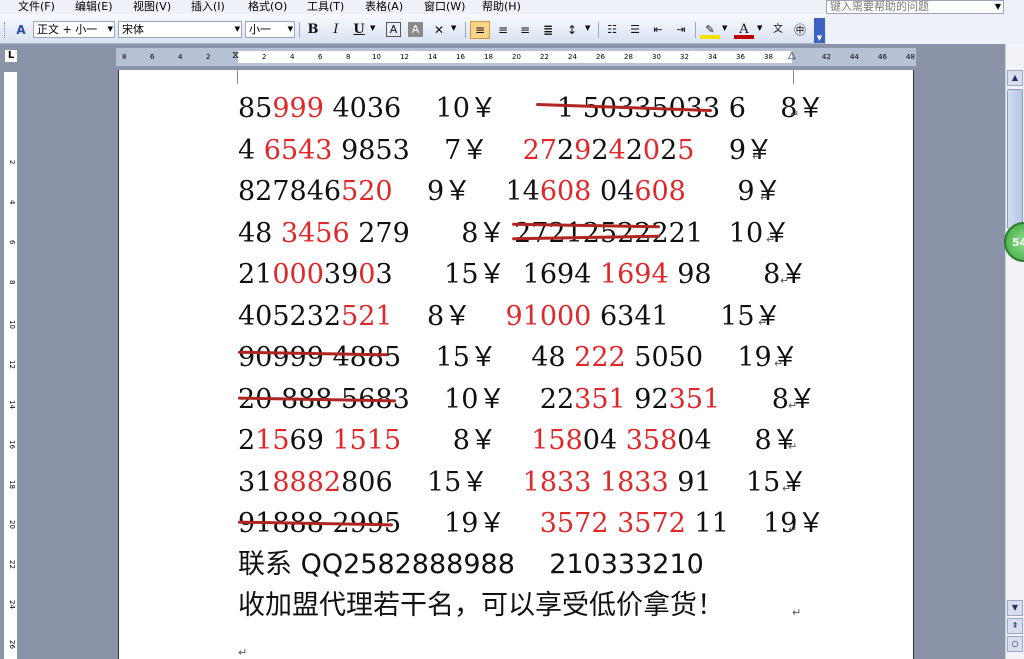  Describe the element at coordinates (1015, 608) in the screenshot. I see `scroll-down-icon: ▼` at that location.